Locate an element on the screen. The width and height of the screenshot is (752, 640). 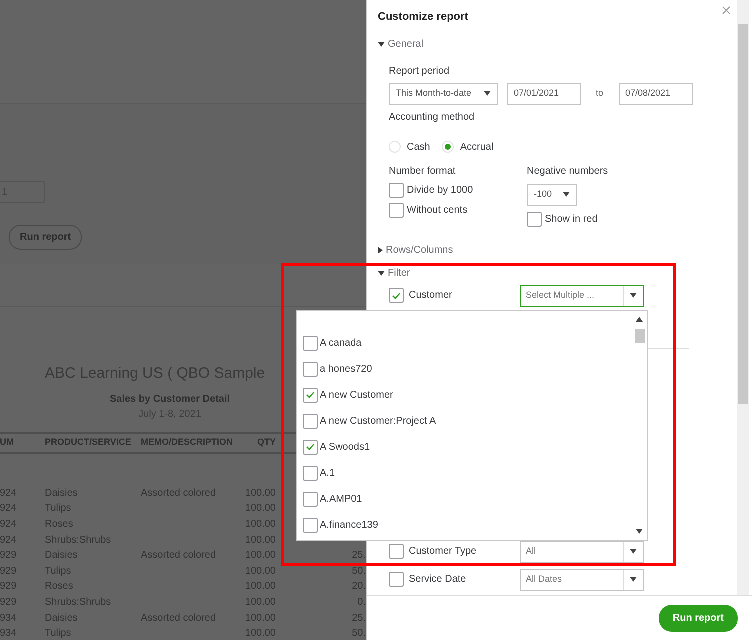
field-label: Report period is located at coordinates (420, 71).